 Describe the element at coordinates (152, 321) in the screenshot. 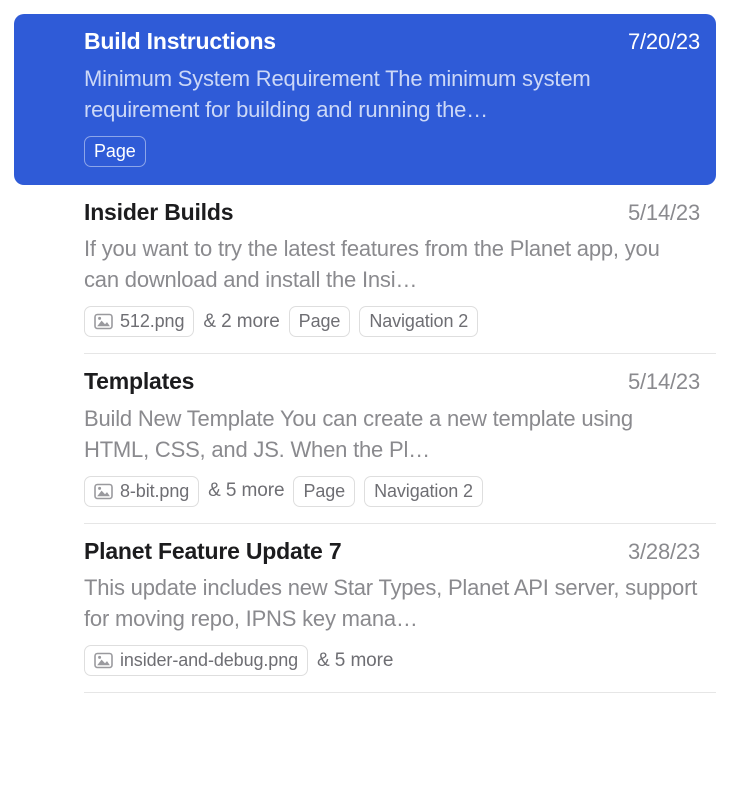

I see `attachment-name: 512.png` at that location.